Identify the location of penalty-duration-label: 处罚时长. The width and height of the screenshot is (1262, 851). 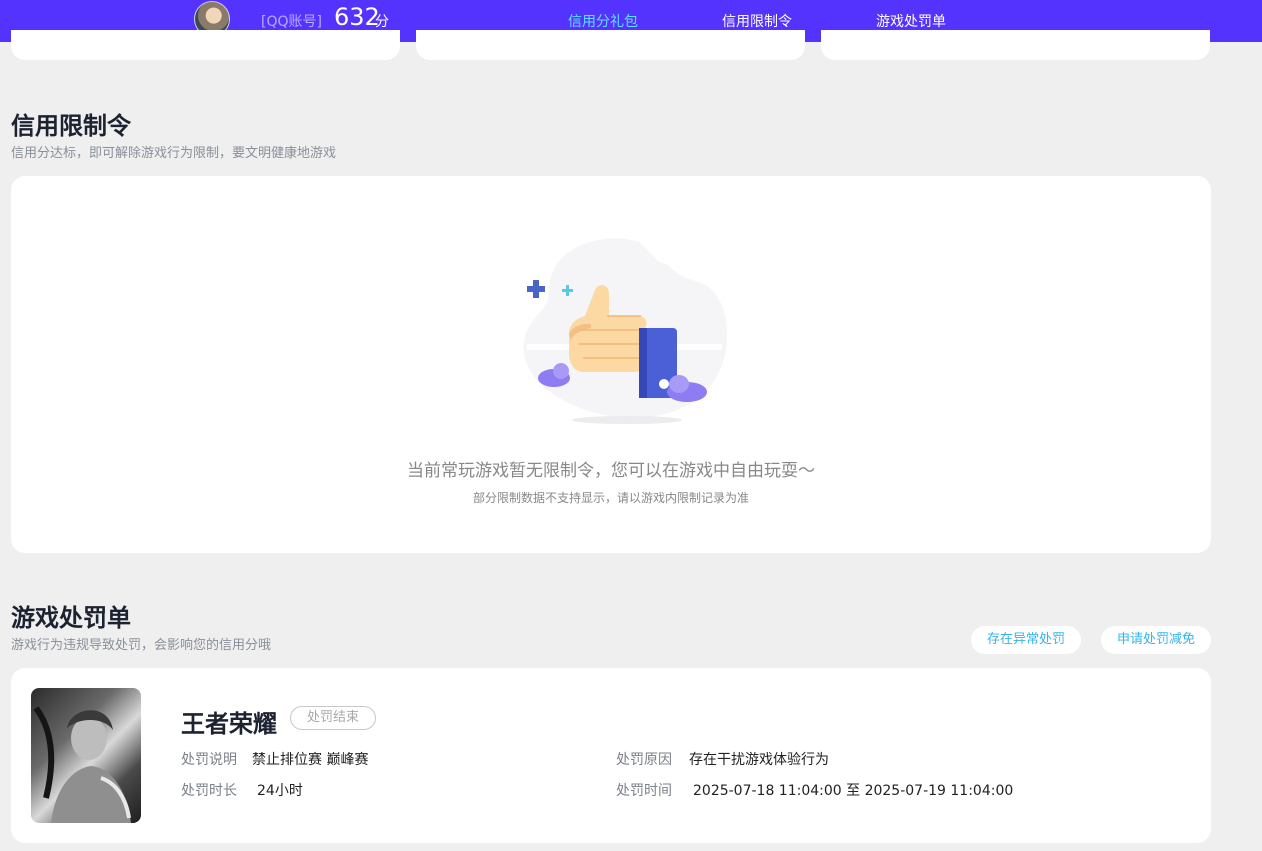
(209, 791).